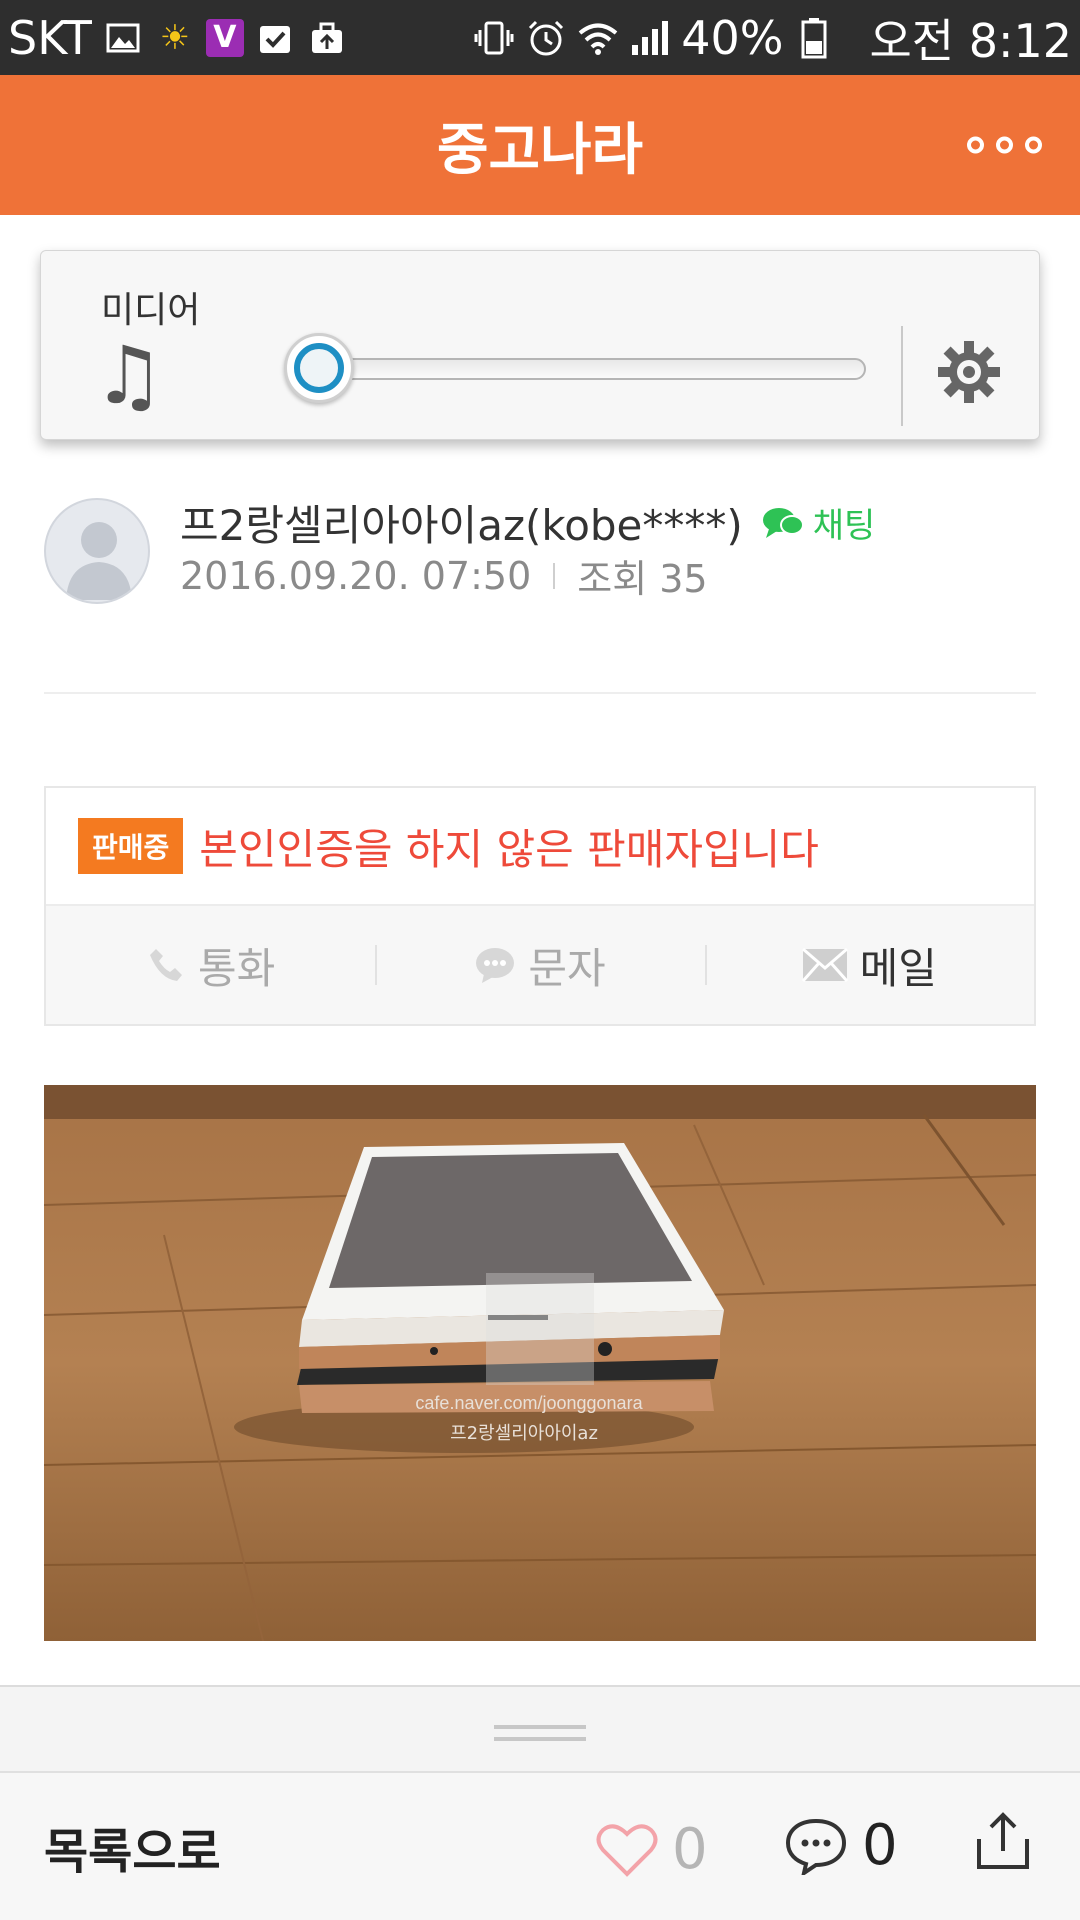  I want to click on view-count: 조회 35, so click(642, 579).